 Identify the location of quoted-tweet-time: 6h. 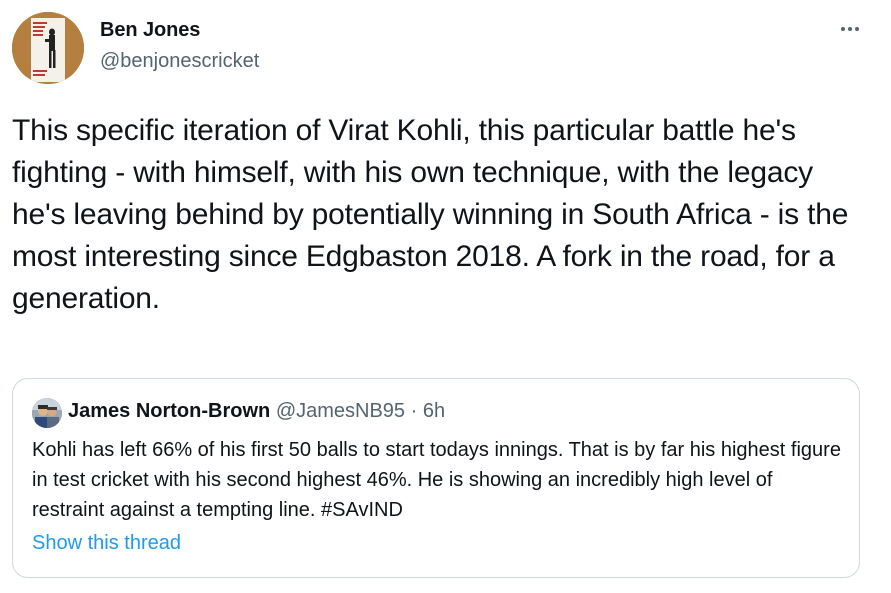
(434, 411).